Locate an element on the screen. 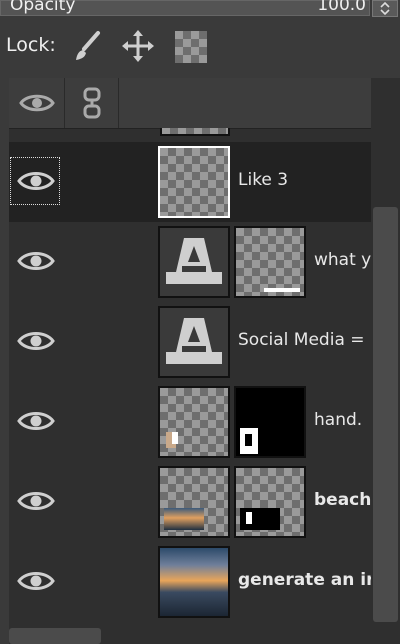 The image size is (400, 644). lock-alpha-button is located at coordinates (191, 47).